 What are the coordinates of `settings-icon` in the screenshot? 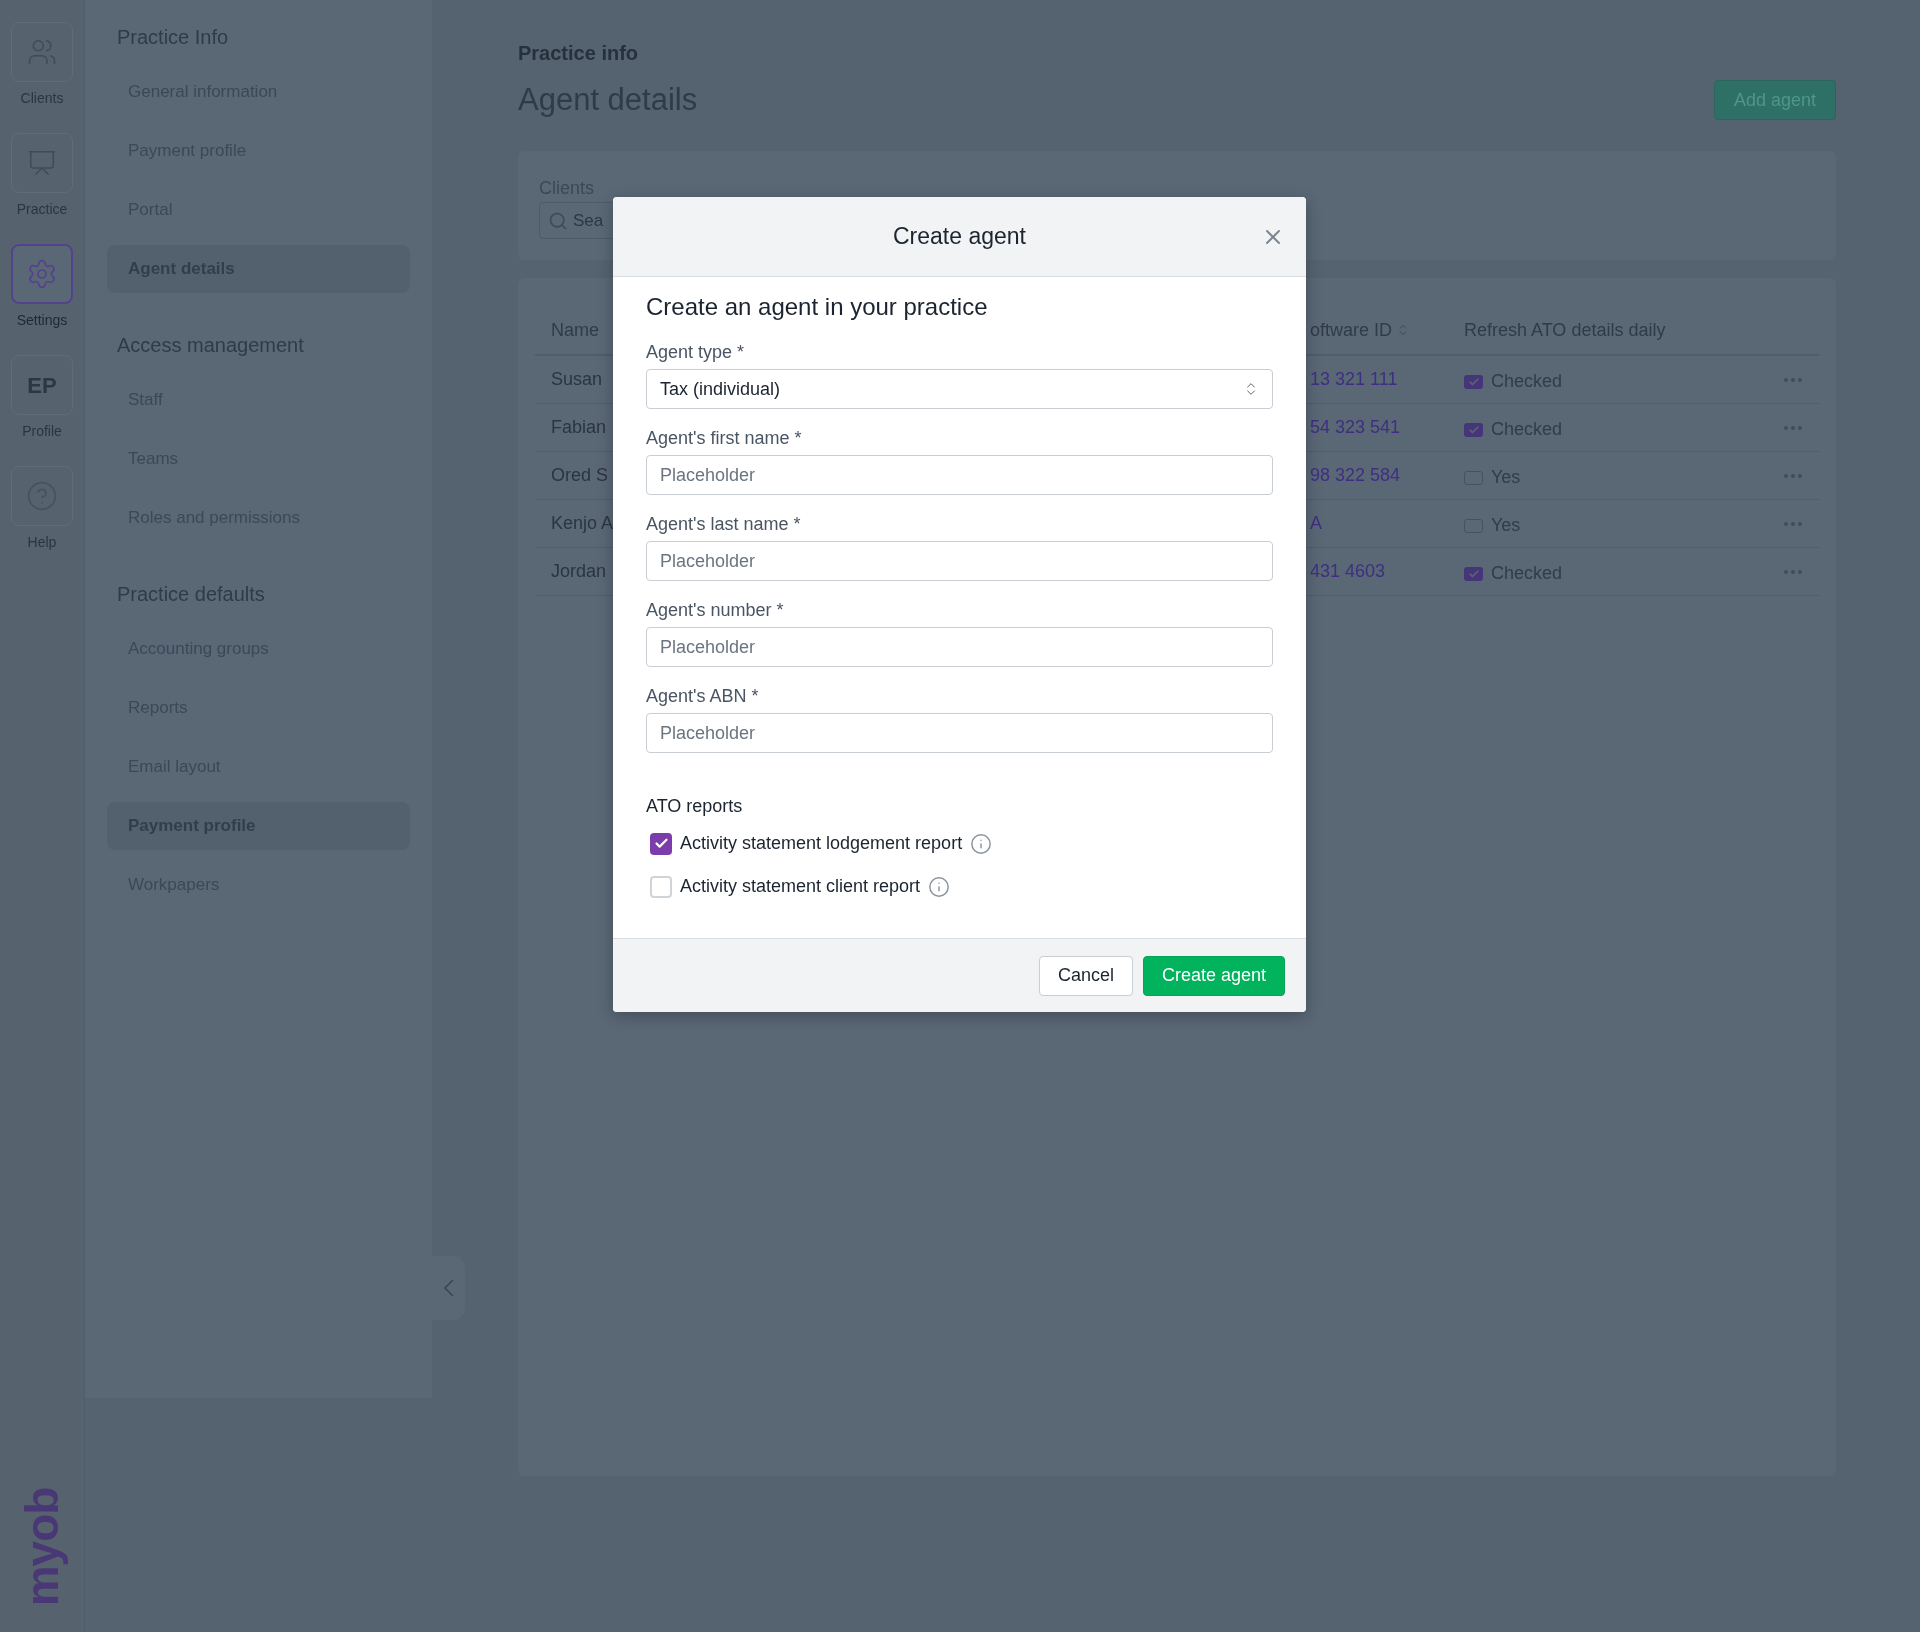 It's located at (42, 274).